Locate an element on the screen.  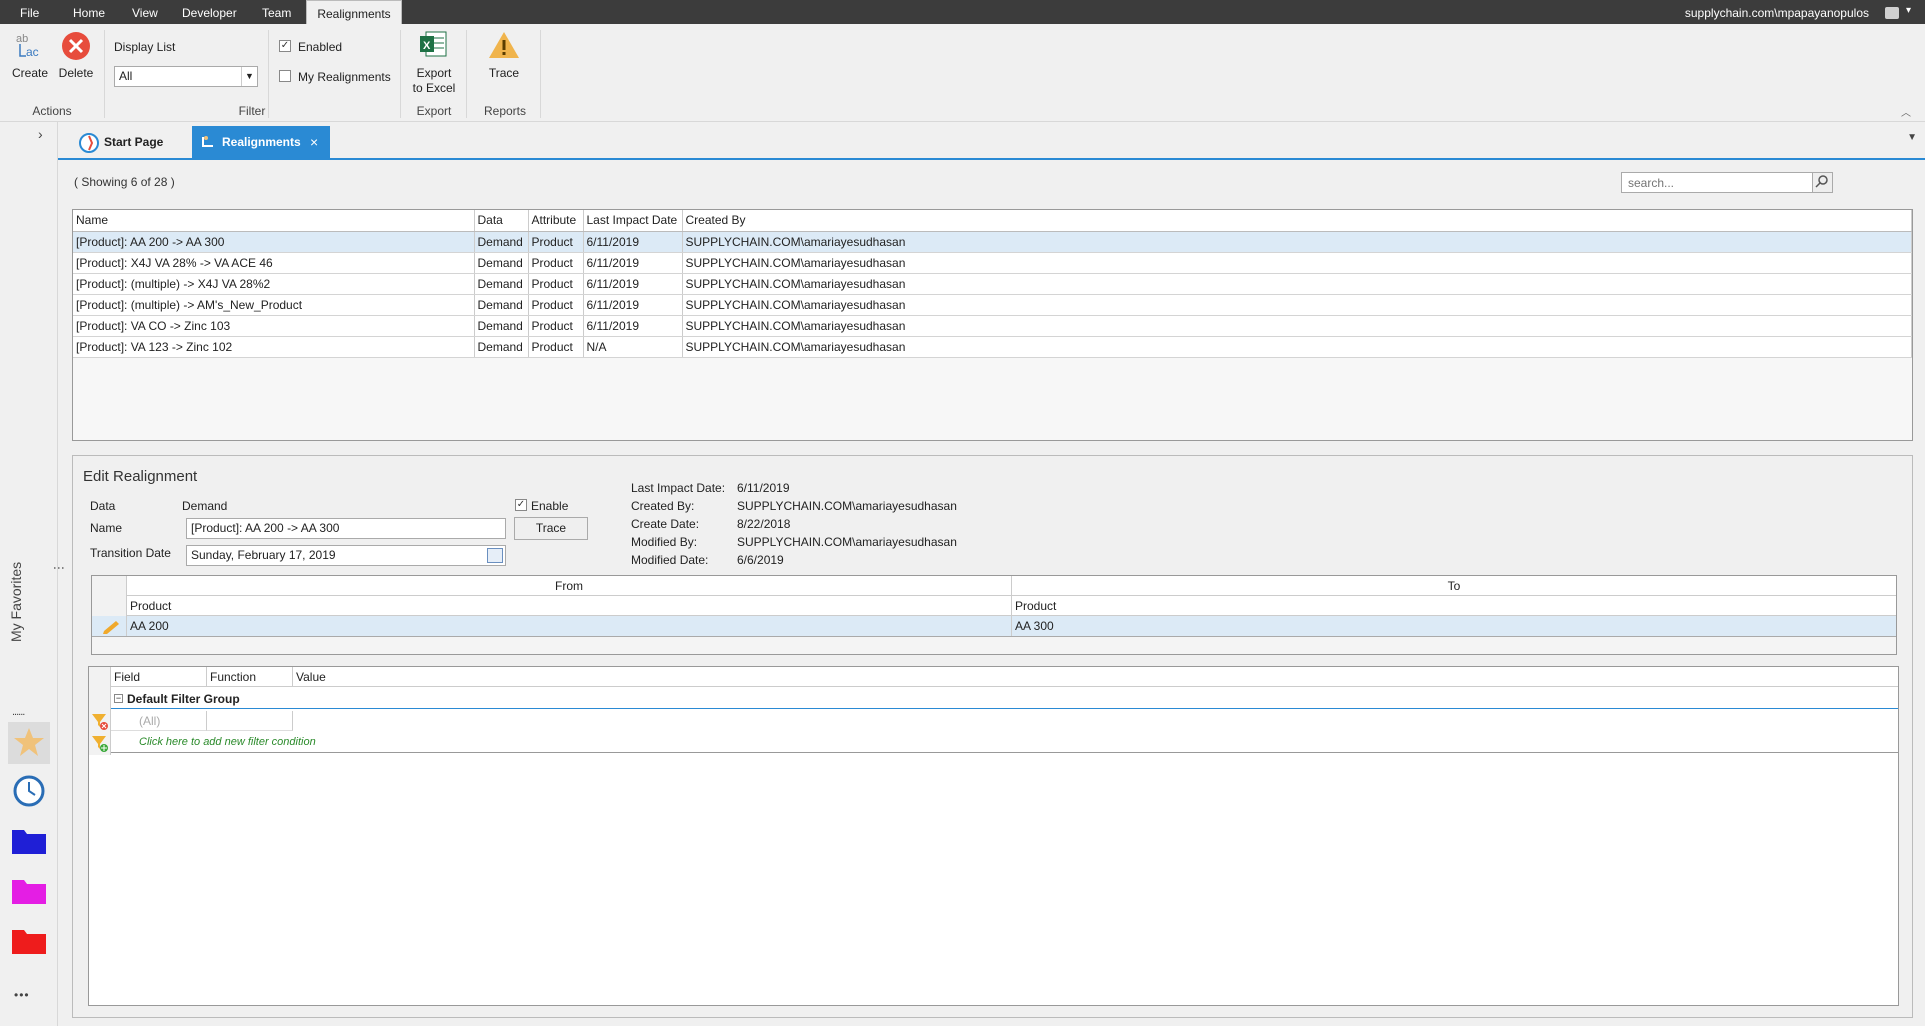
splitter-handle: ⋮ is located at coordinates (59, 568).